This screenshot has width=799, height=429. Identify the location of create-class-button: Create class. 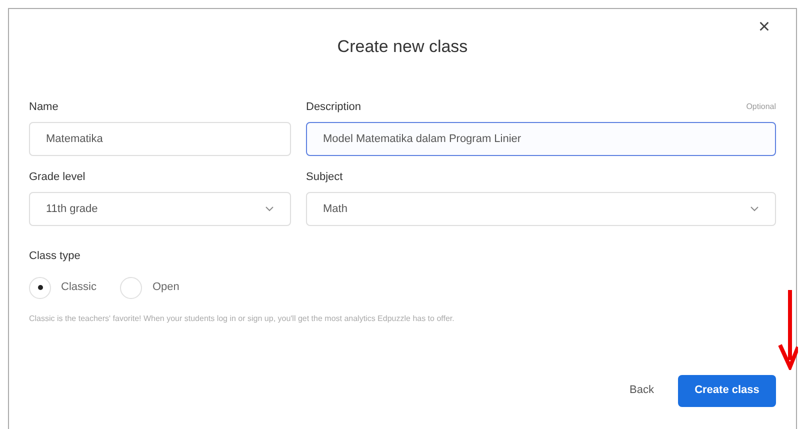
(727, 390).